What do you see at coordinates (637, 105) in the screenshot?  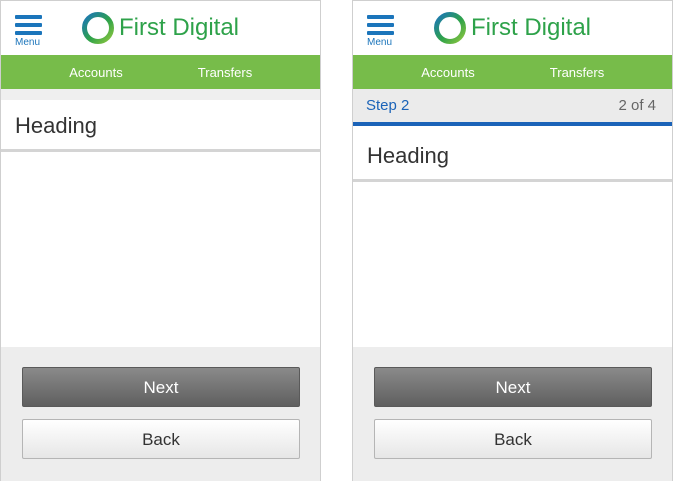 I see `step-count: 2 of 4` at bounding box center [637, 105].